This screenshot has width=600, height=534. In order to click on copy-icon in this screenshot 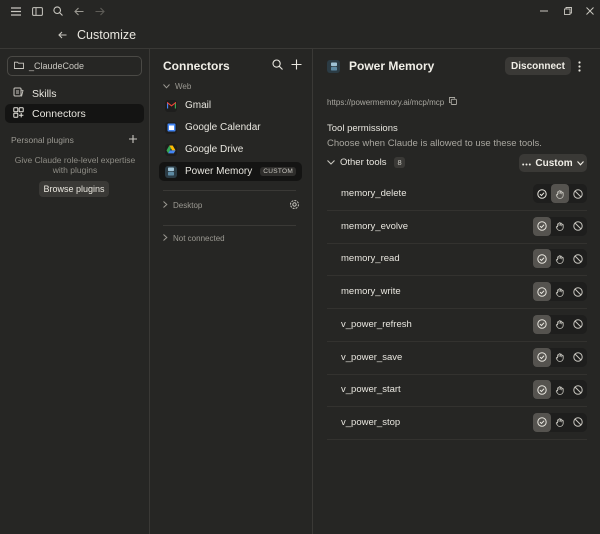, I will do `click(453, 102)`.